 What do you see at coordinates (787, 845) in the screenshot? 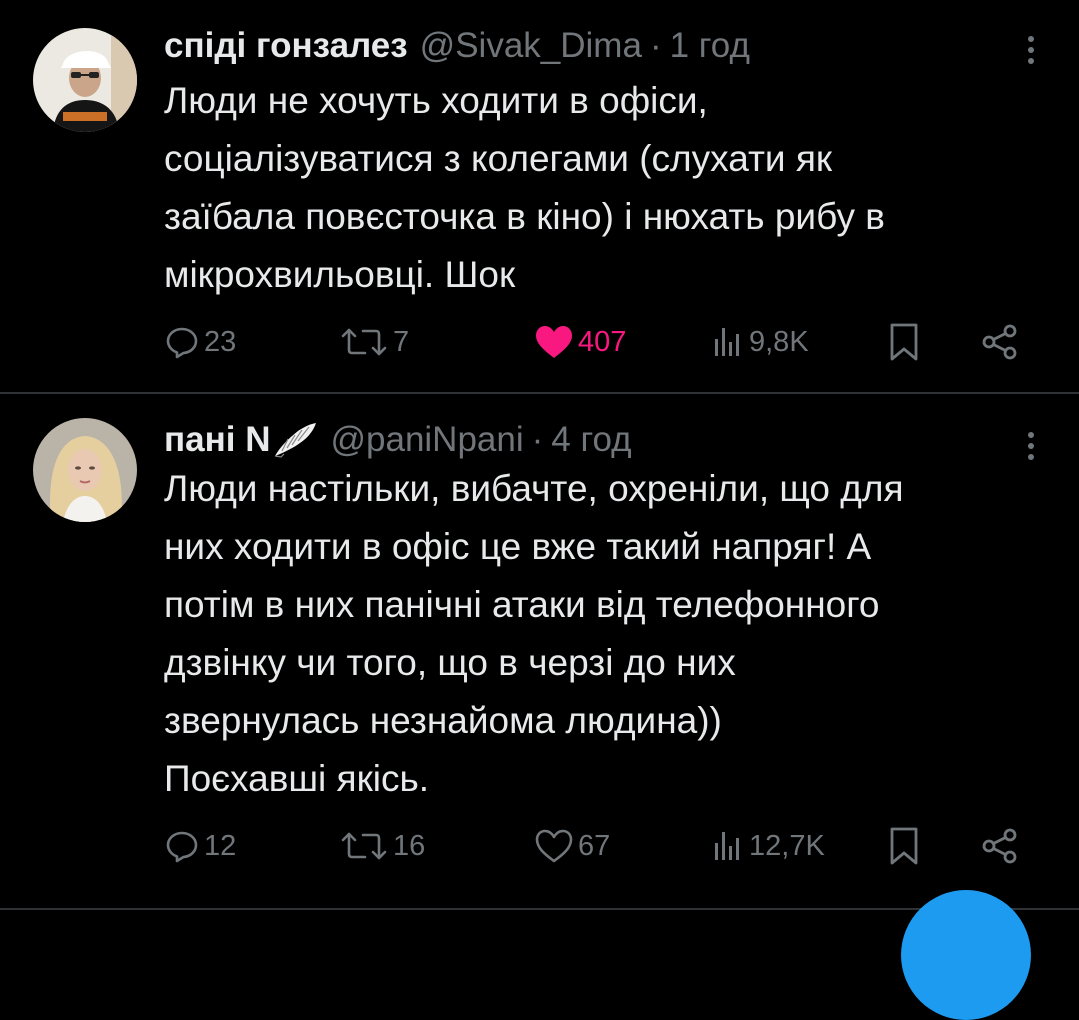
I see `views-count: 12,7K` at bounding box center [787, 845].